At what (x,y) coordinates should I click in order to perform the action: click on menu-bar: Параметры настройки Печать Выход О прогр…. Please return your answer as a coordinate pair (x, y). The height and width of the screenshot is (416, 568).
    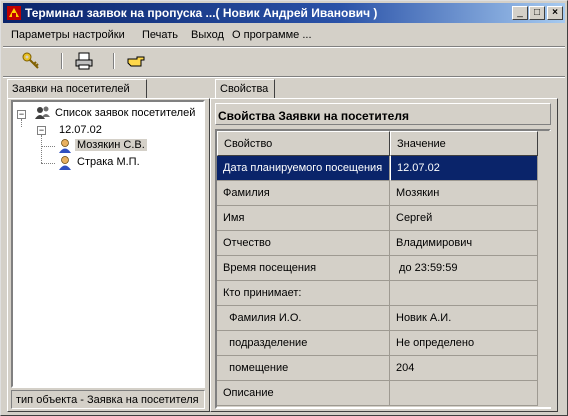
    Looking at the image, I should click on (284, 35).